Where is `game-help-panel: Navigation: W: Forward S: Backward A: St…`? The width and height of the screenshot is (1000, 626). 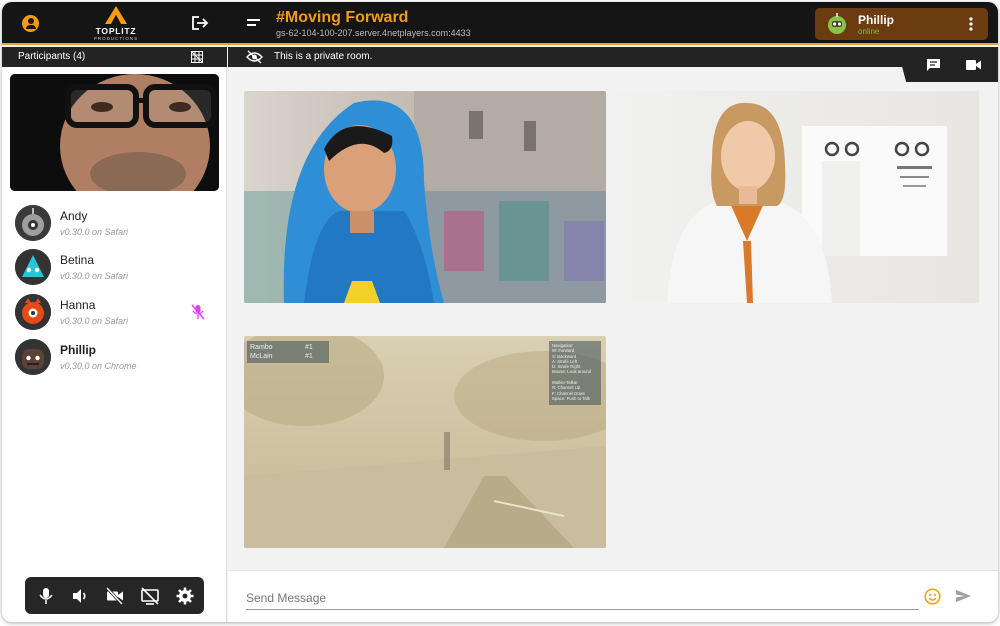 game-help-panel: Navigation: W: Forward S: Backward A: St… is located at coordinates (575, 373).